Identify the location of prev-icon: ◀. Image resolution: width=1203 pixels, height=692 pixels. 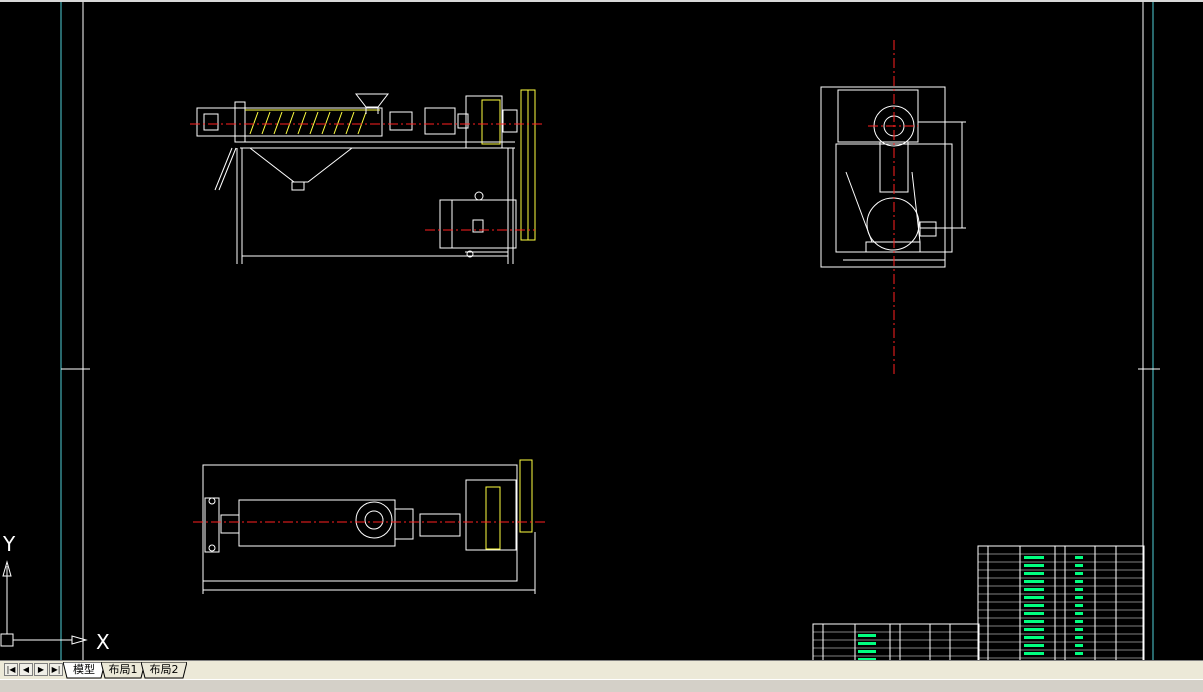
(26, 669).